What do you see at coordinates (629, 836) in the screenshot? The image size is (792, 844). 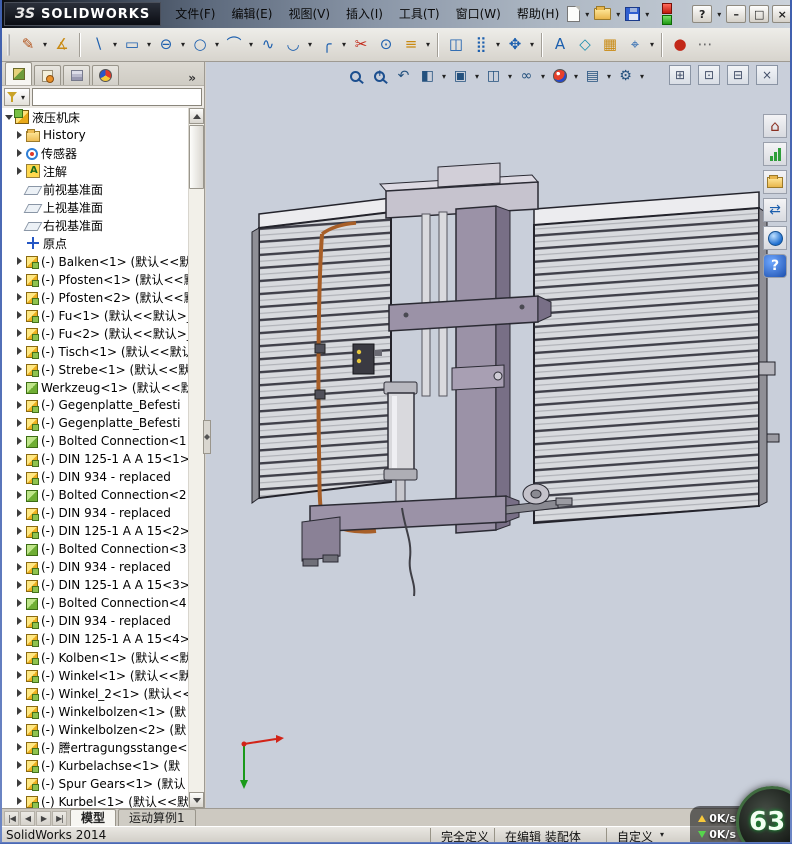 I see `status-custom: 自定义` at bounding box center [629, 836].